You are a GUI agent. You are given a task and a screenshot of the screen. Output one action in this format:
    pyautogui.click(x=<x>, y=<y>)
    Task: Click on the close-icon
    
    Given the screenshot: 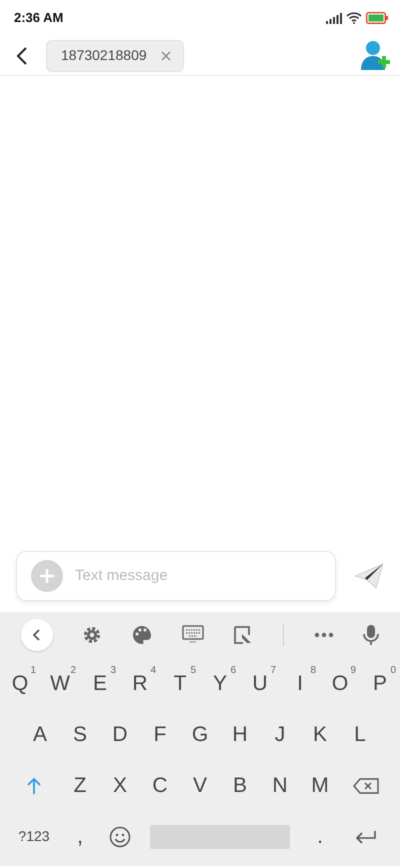 What is the action you would take?
    pyautogui.click(x=165, y=55)
    